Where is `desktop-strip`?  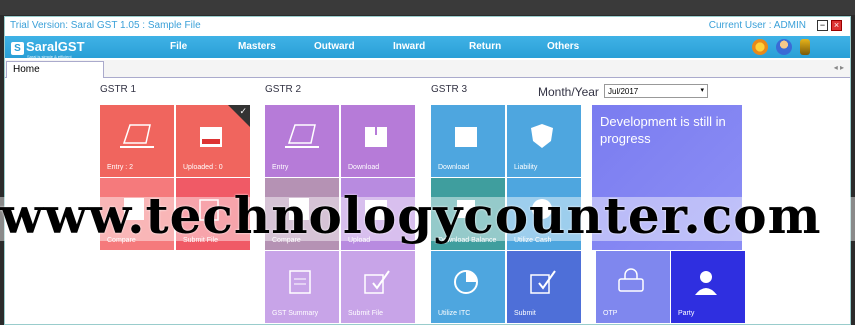 desktop-strip is located at coordinates (427, 7).